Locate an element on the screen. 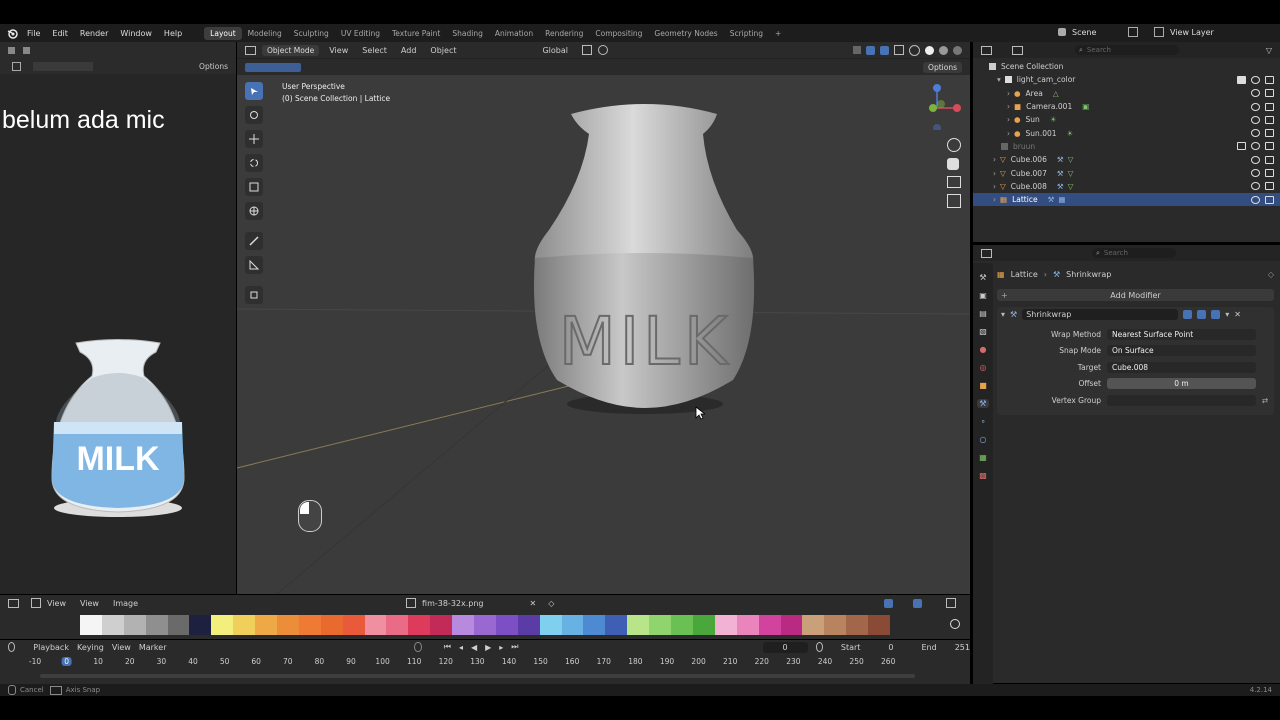  scene-tab-icon: ● is located at coordinates (983, 349).